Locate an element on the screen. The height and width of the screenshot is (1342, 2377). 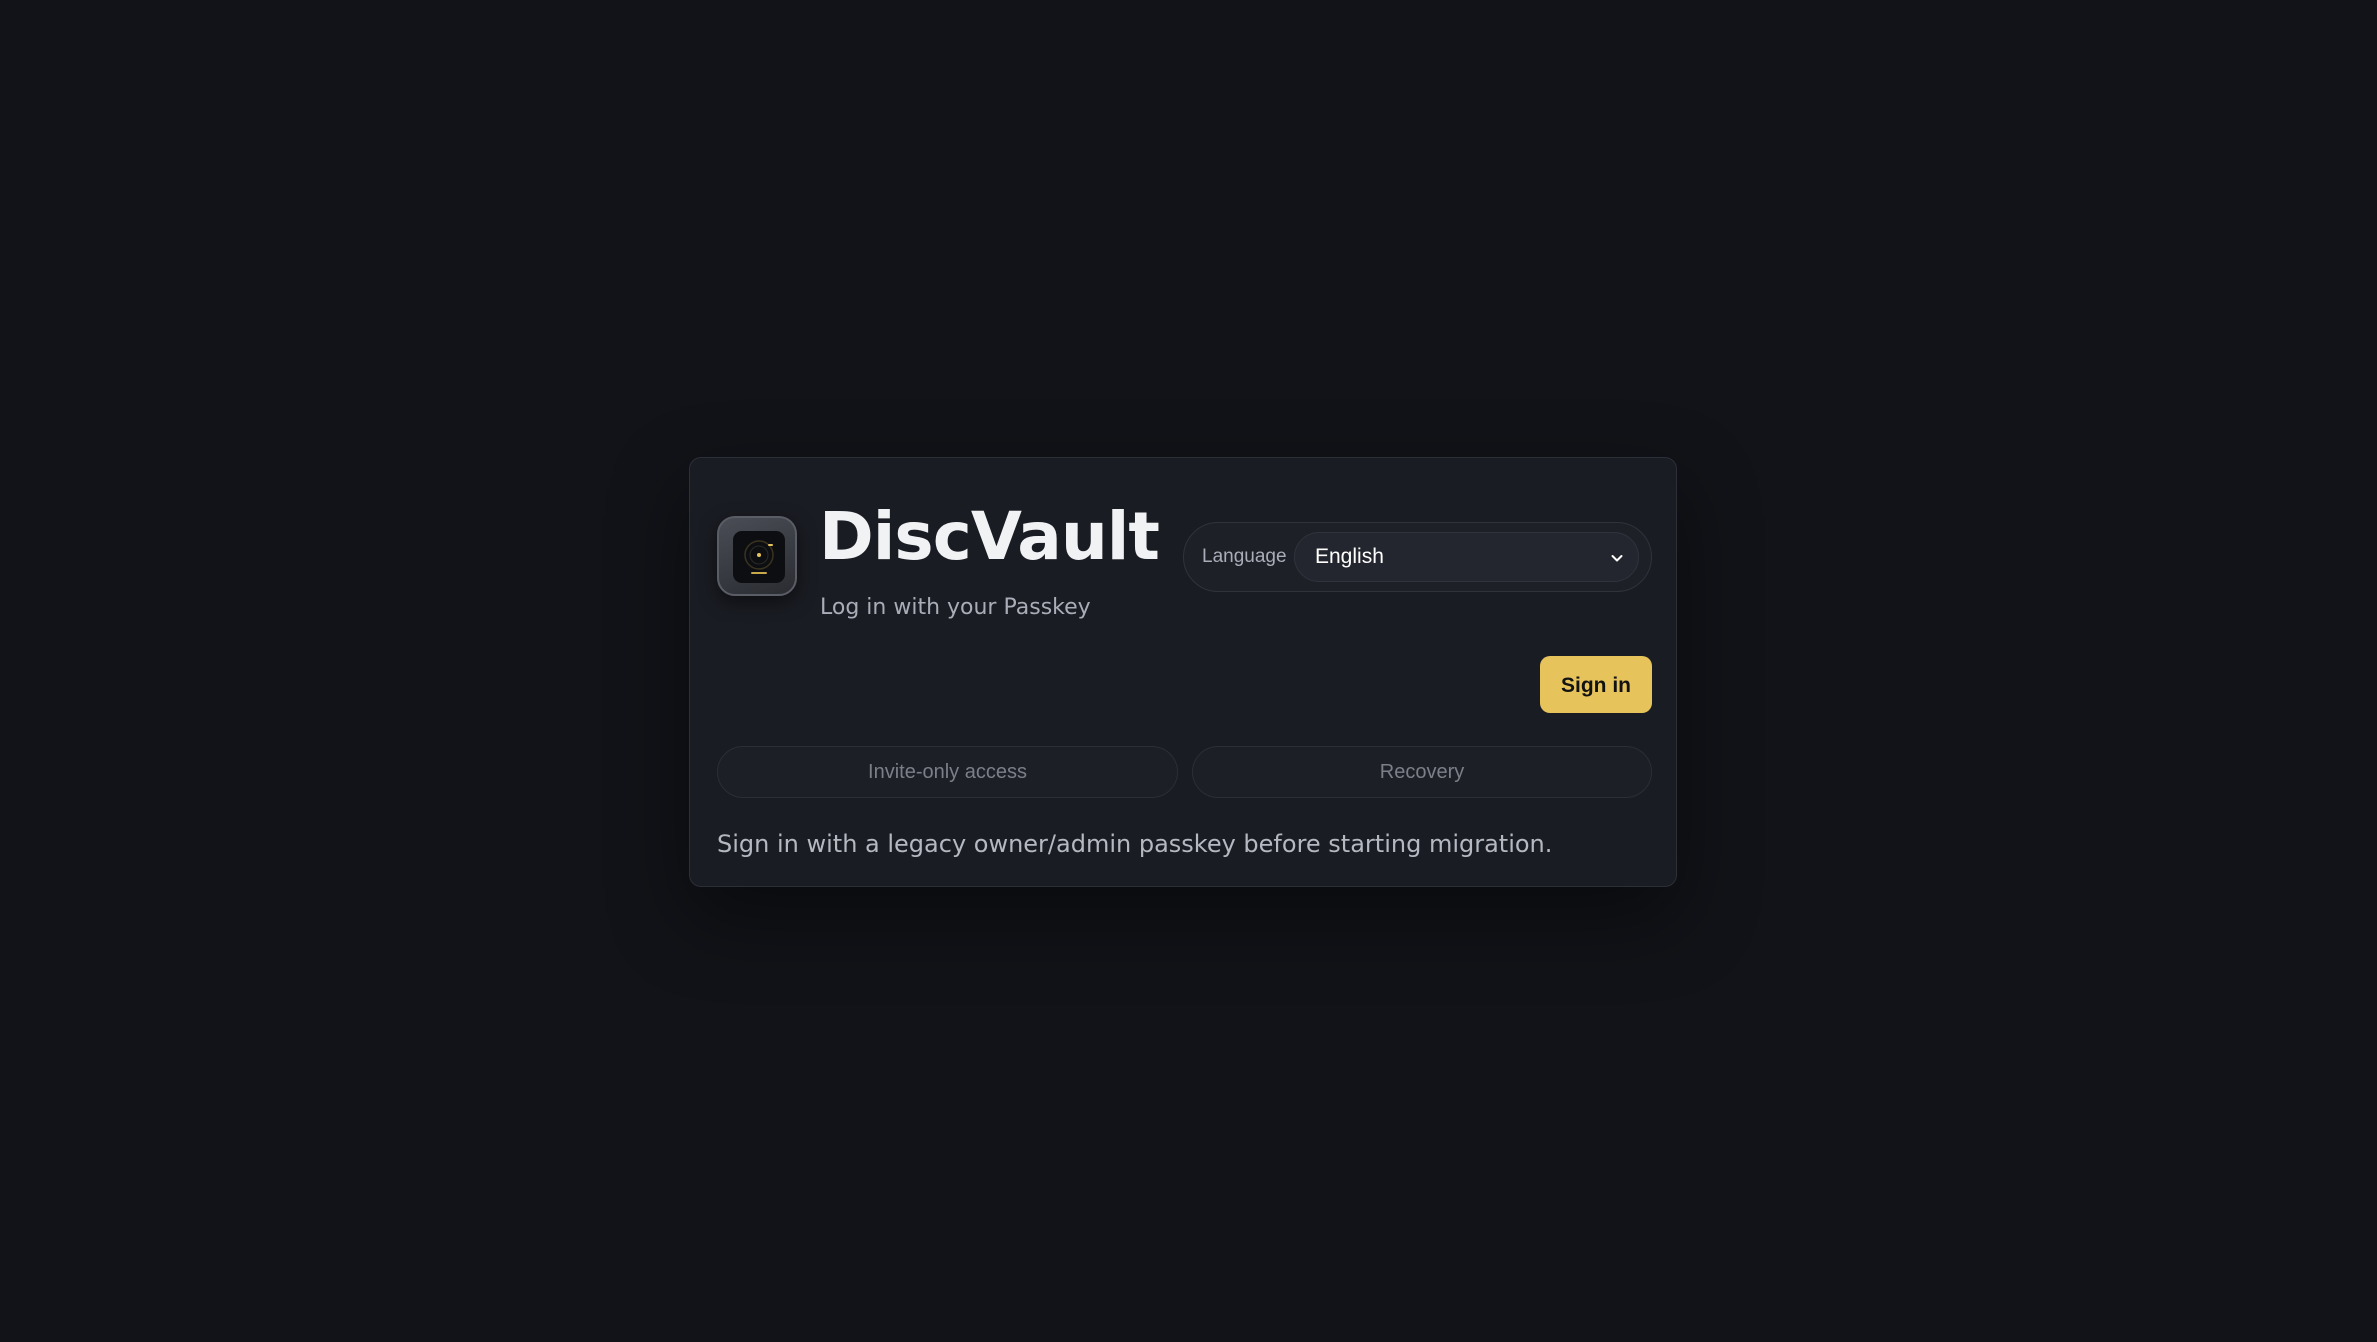
language-selector: Language English is located at coordinates (1417, 557).